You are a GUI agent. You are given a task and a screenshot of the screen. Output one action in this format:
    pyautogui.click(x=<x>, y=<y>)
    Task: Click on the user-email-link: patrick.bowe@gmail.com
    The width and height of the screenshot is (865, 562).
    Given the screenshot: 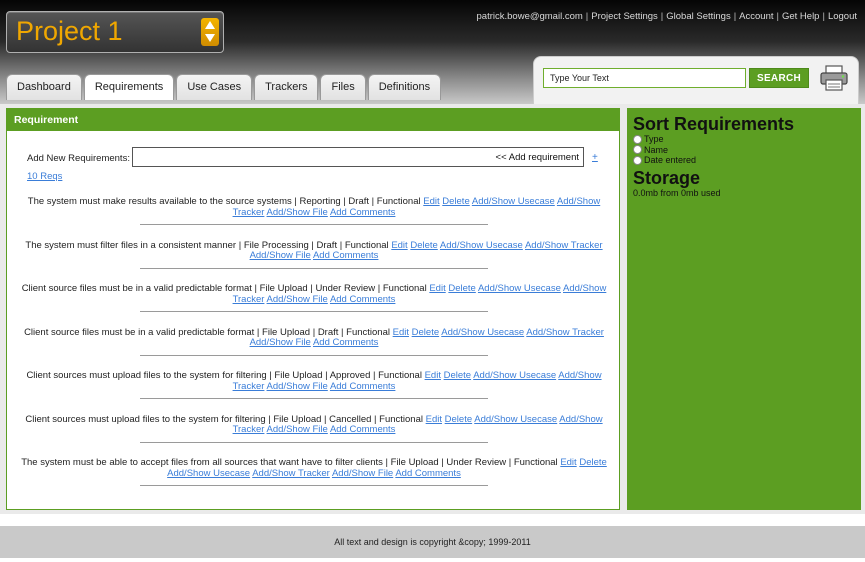 What is the action you would take?
    pyautogui.click(x=530, y=16)
    